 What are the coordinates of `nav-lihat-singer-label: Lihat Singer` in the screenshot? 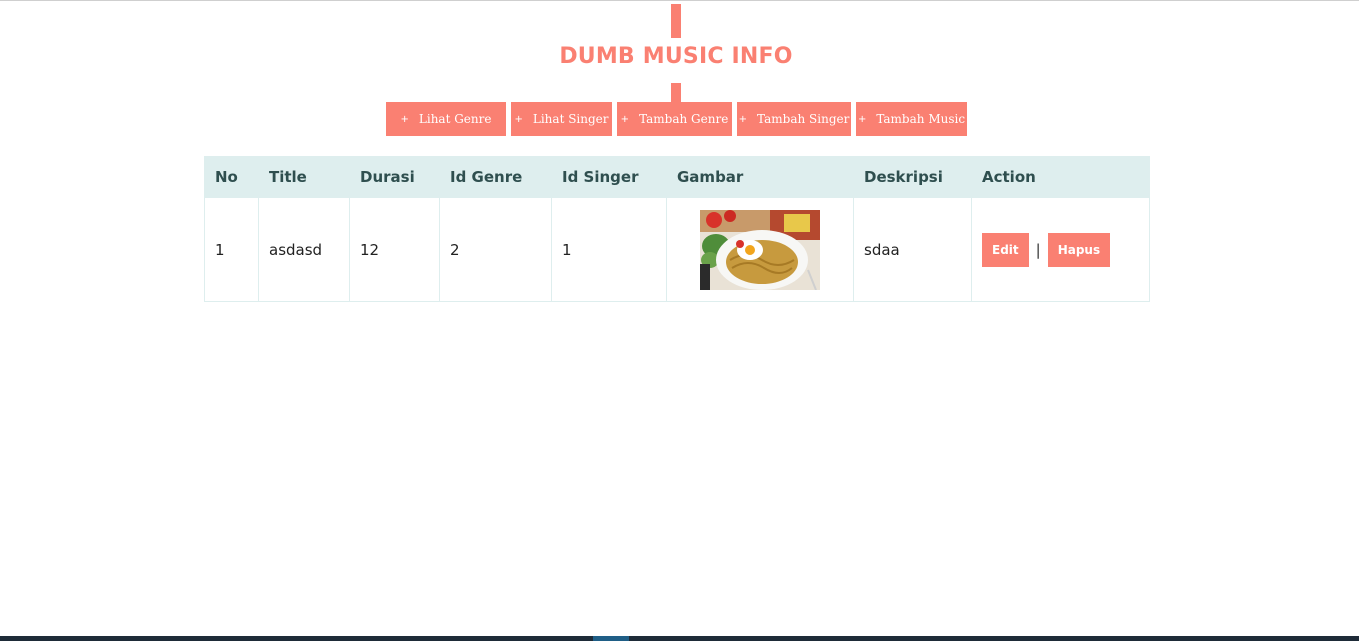 It's located at (570, 119).